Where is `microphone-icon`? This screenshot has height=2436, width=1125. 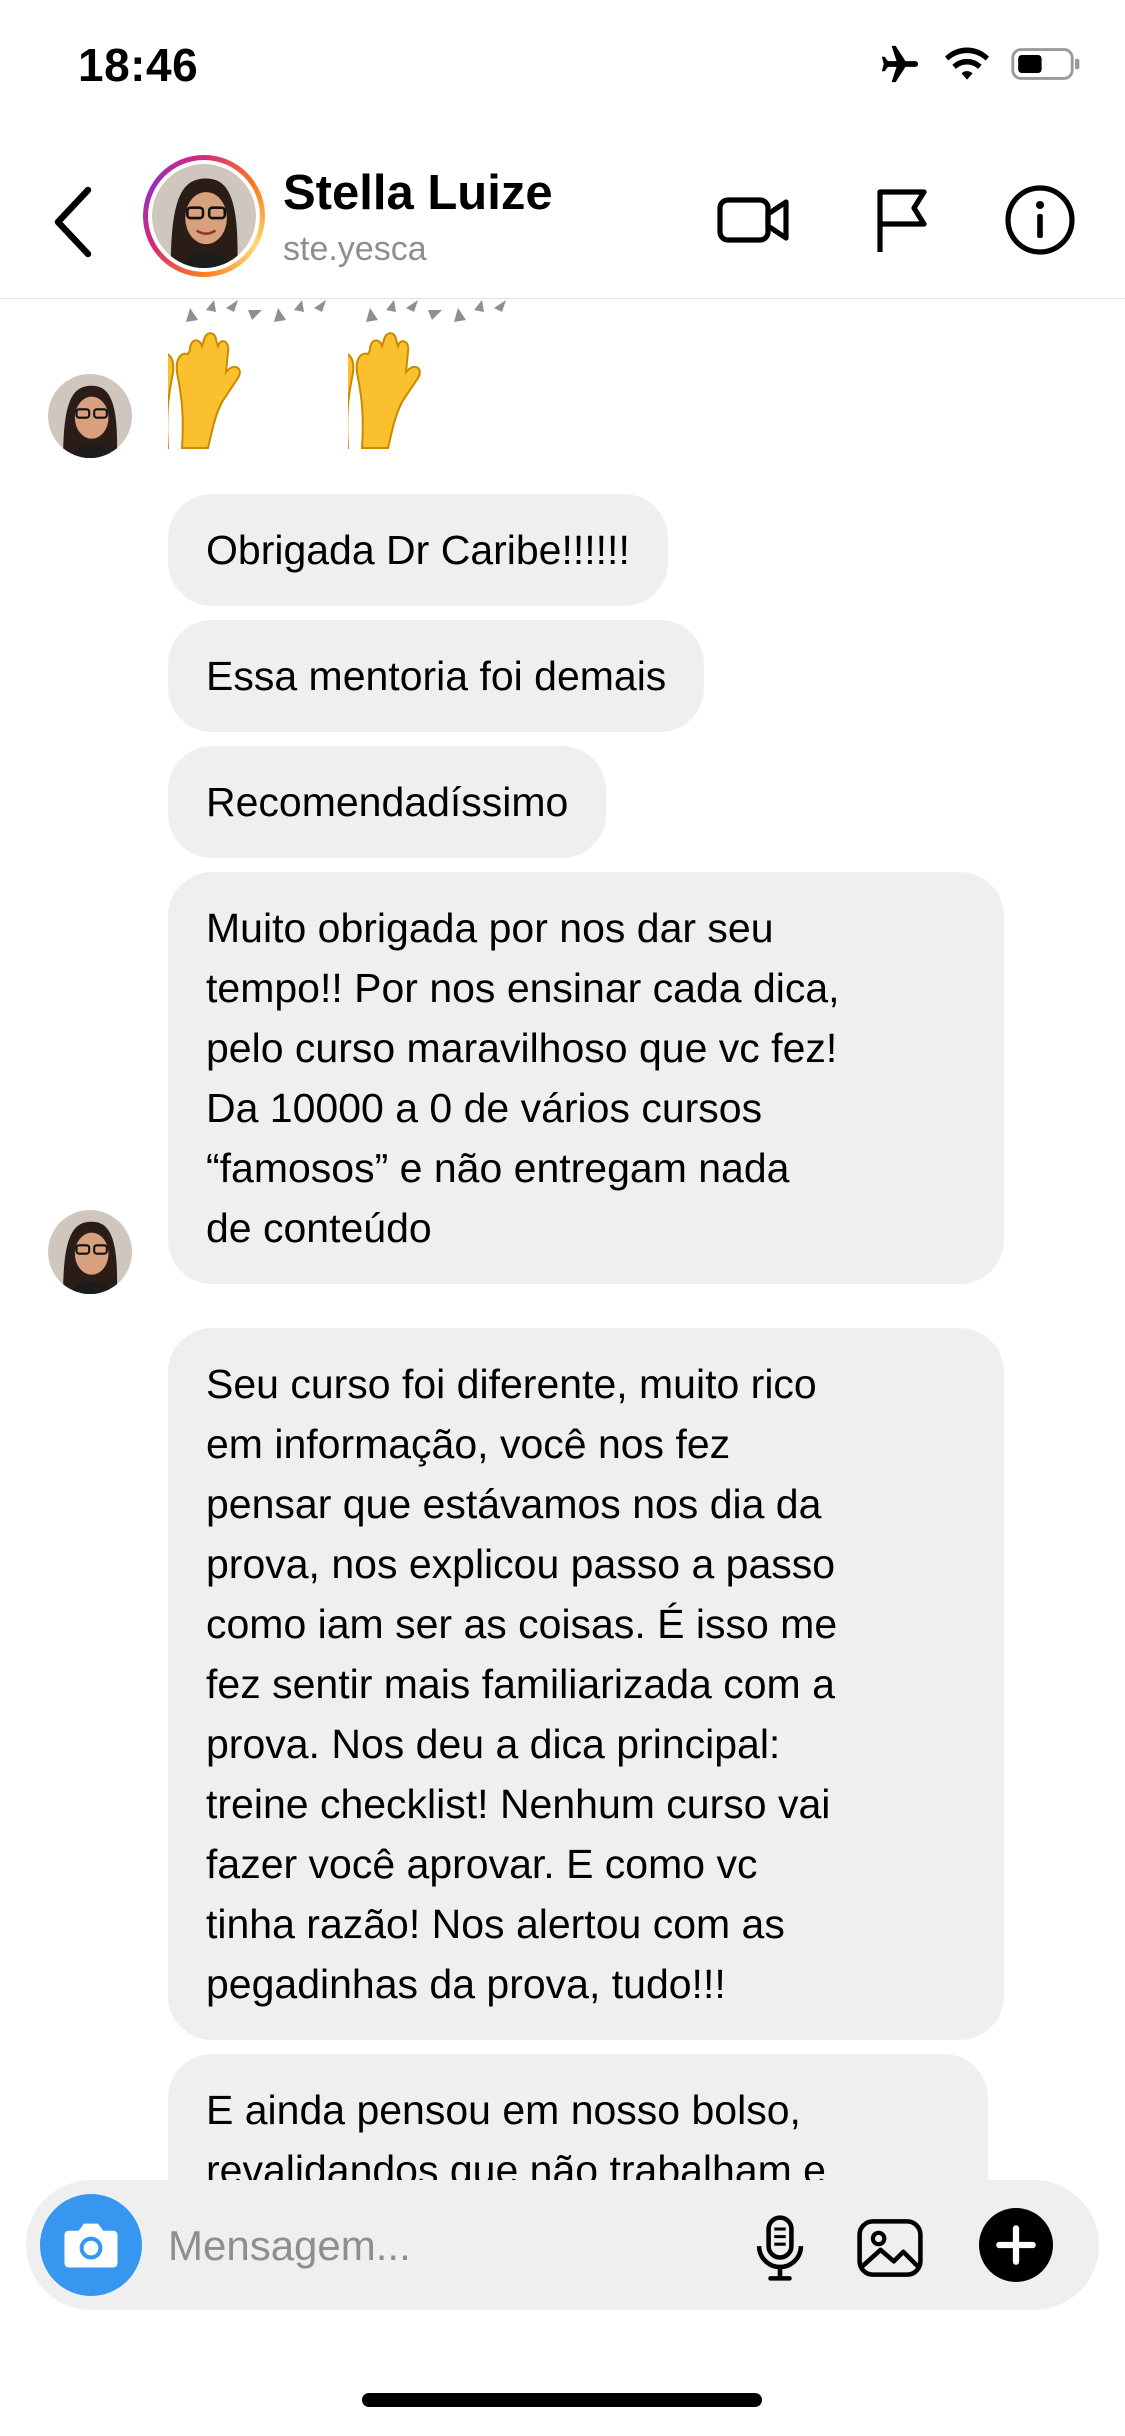 microphone-icon is located at coordinates (780, 2248).